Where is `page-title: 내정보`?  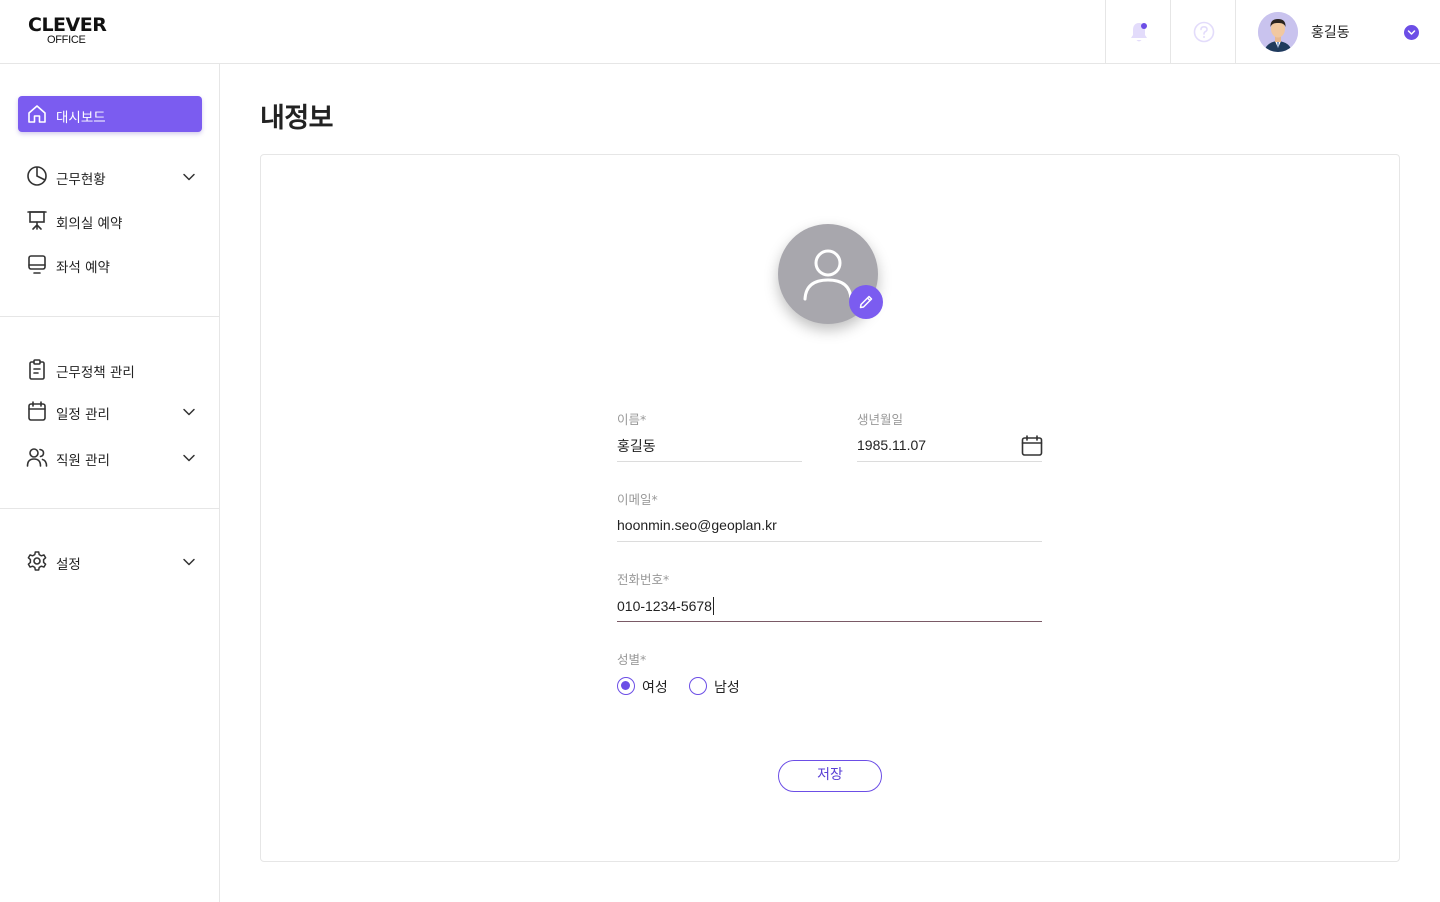 page-title: 내정보 is located at coordinates (297, 118).